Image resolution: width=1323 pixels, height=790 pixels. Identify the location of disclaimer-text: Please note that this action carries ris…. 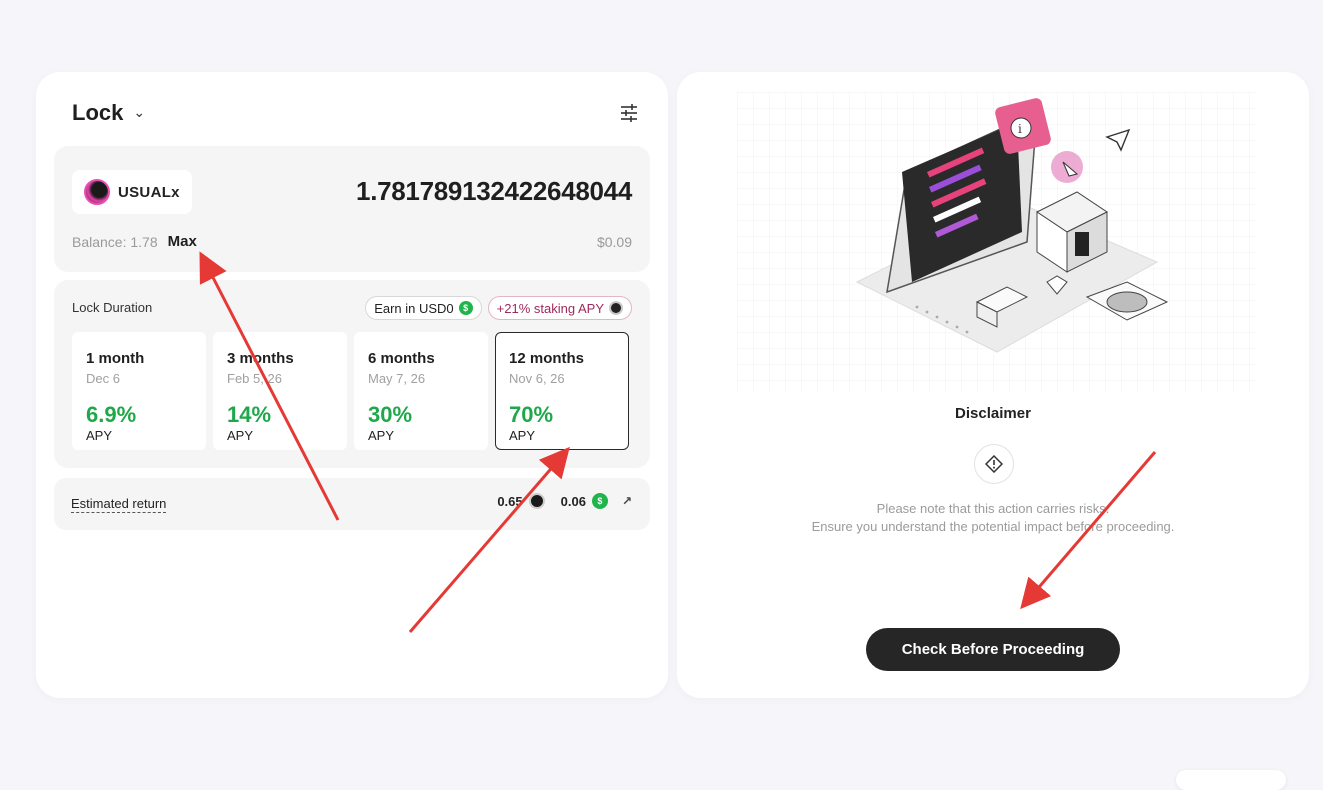
(993, 518).